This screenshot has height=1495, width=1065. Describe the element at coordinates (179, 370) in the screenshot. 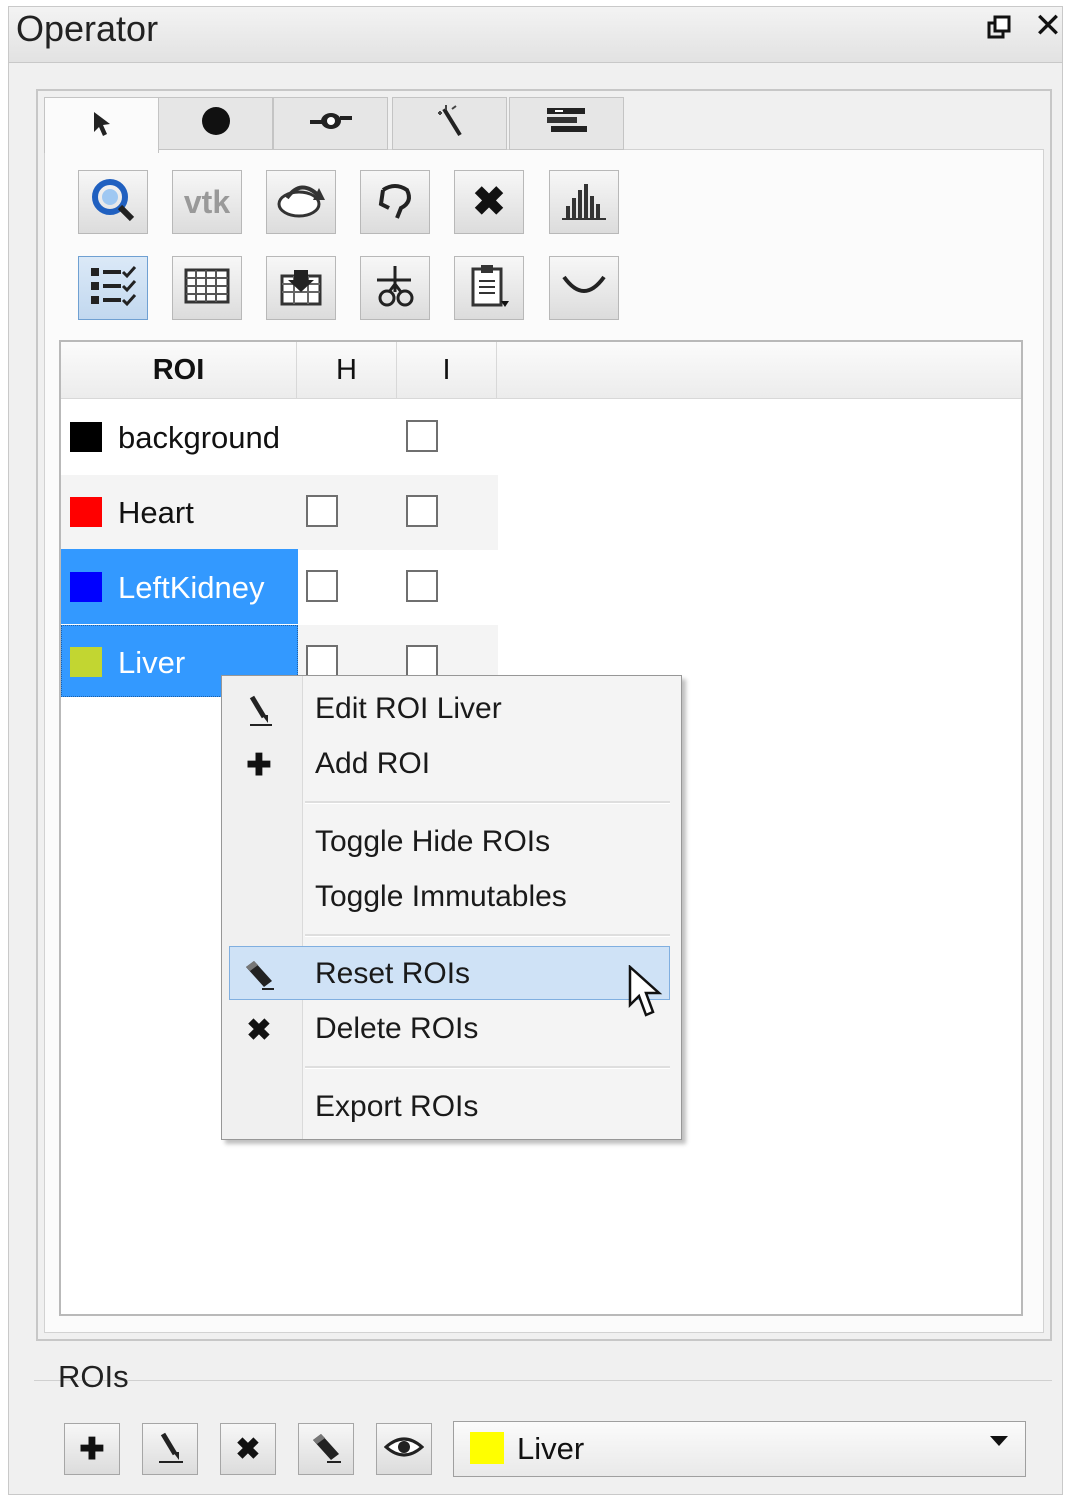

I see `column-header-roi: ROI` at that location.